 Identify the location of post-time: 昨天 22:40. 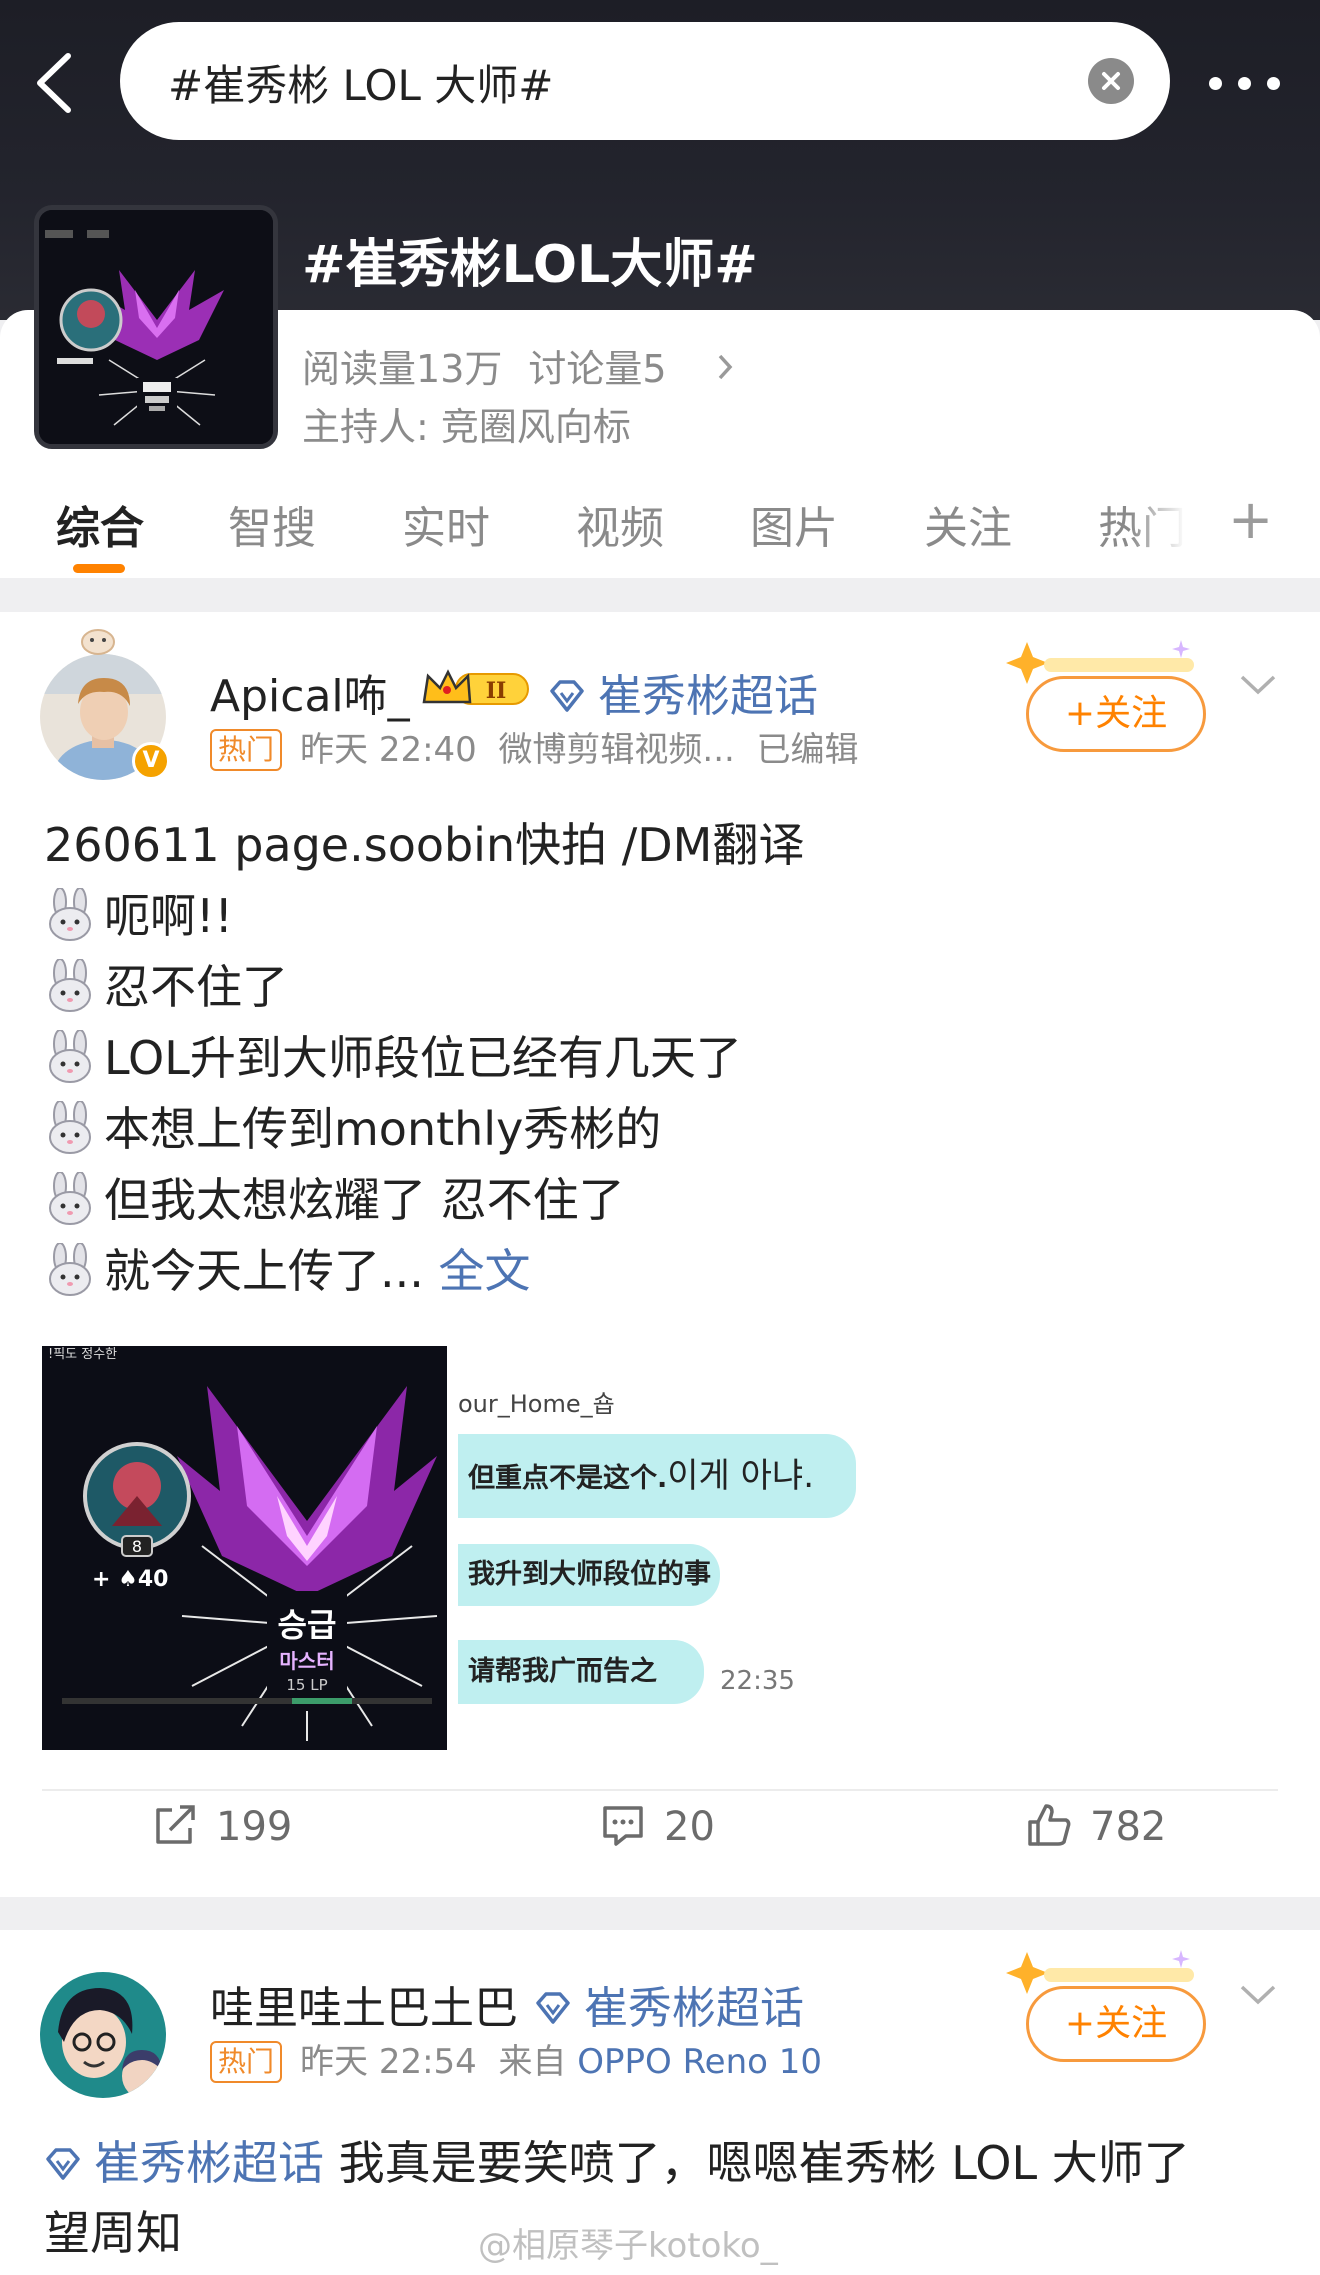
(388, 750).